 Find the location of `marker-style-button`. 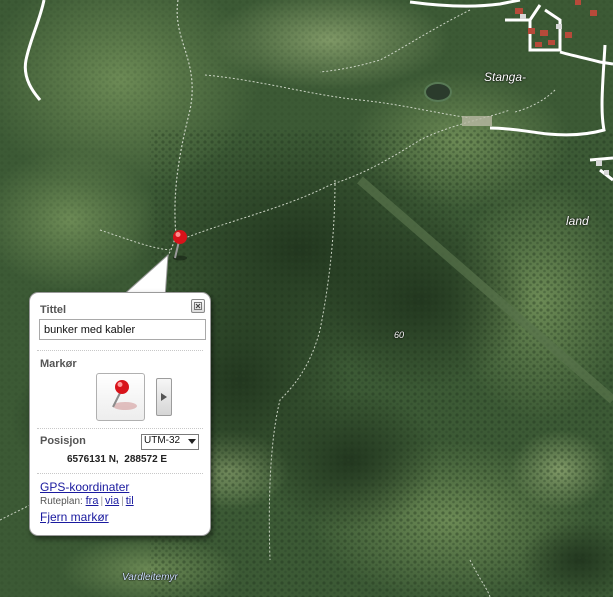

marker-style-button is located at coordinates (120, 397).